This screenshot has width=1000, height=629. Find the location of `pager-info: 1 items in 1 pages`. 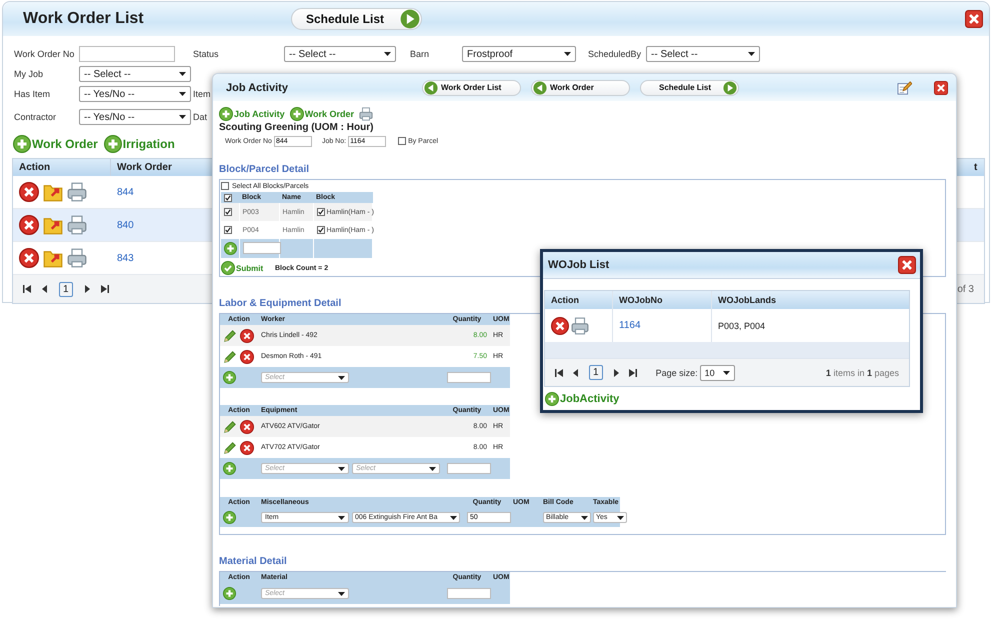

pager-info: 1 items in 1 pages is located at coordinates (862, 373).